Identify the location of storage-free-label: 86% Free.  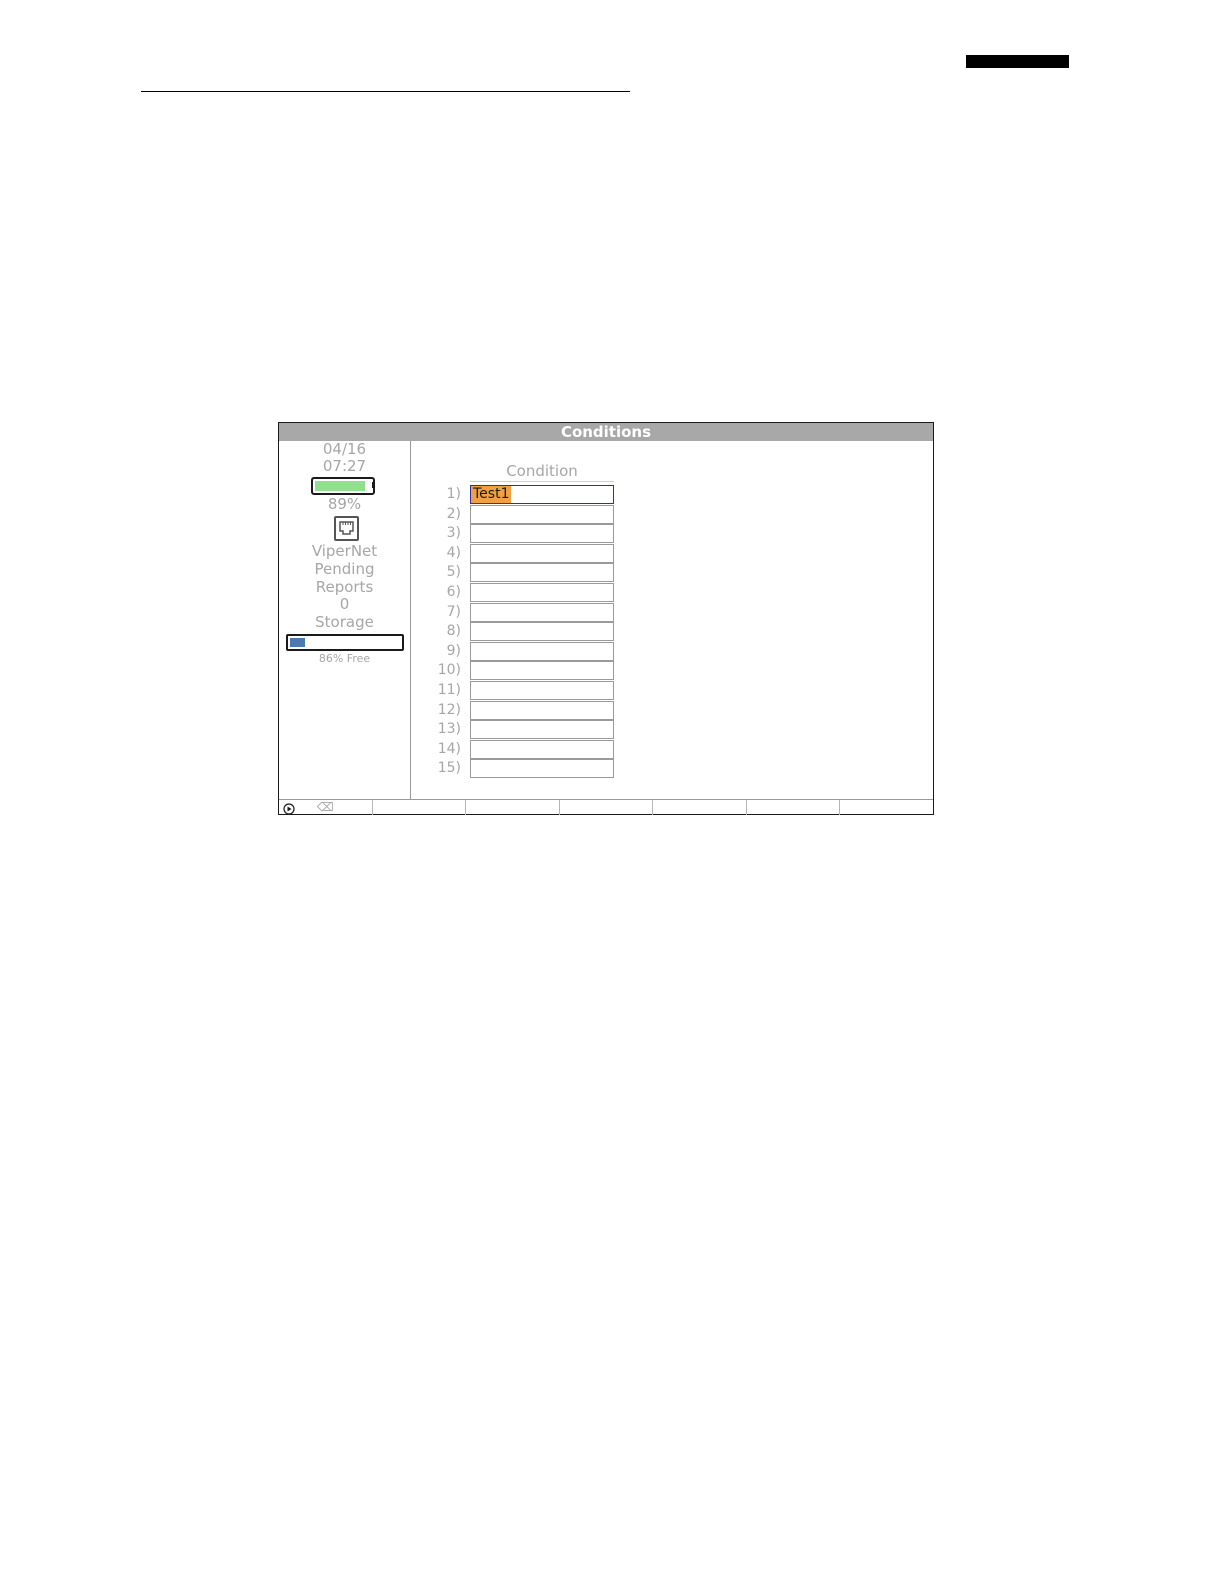
(344, 658).